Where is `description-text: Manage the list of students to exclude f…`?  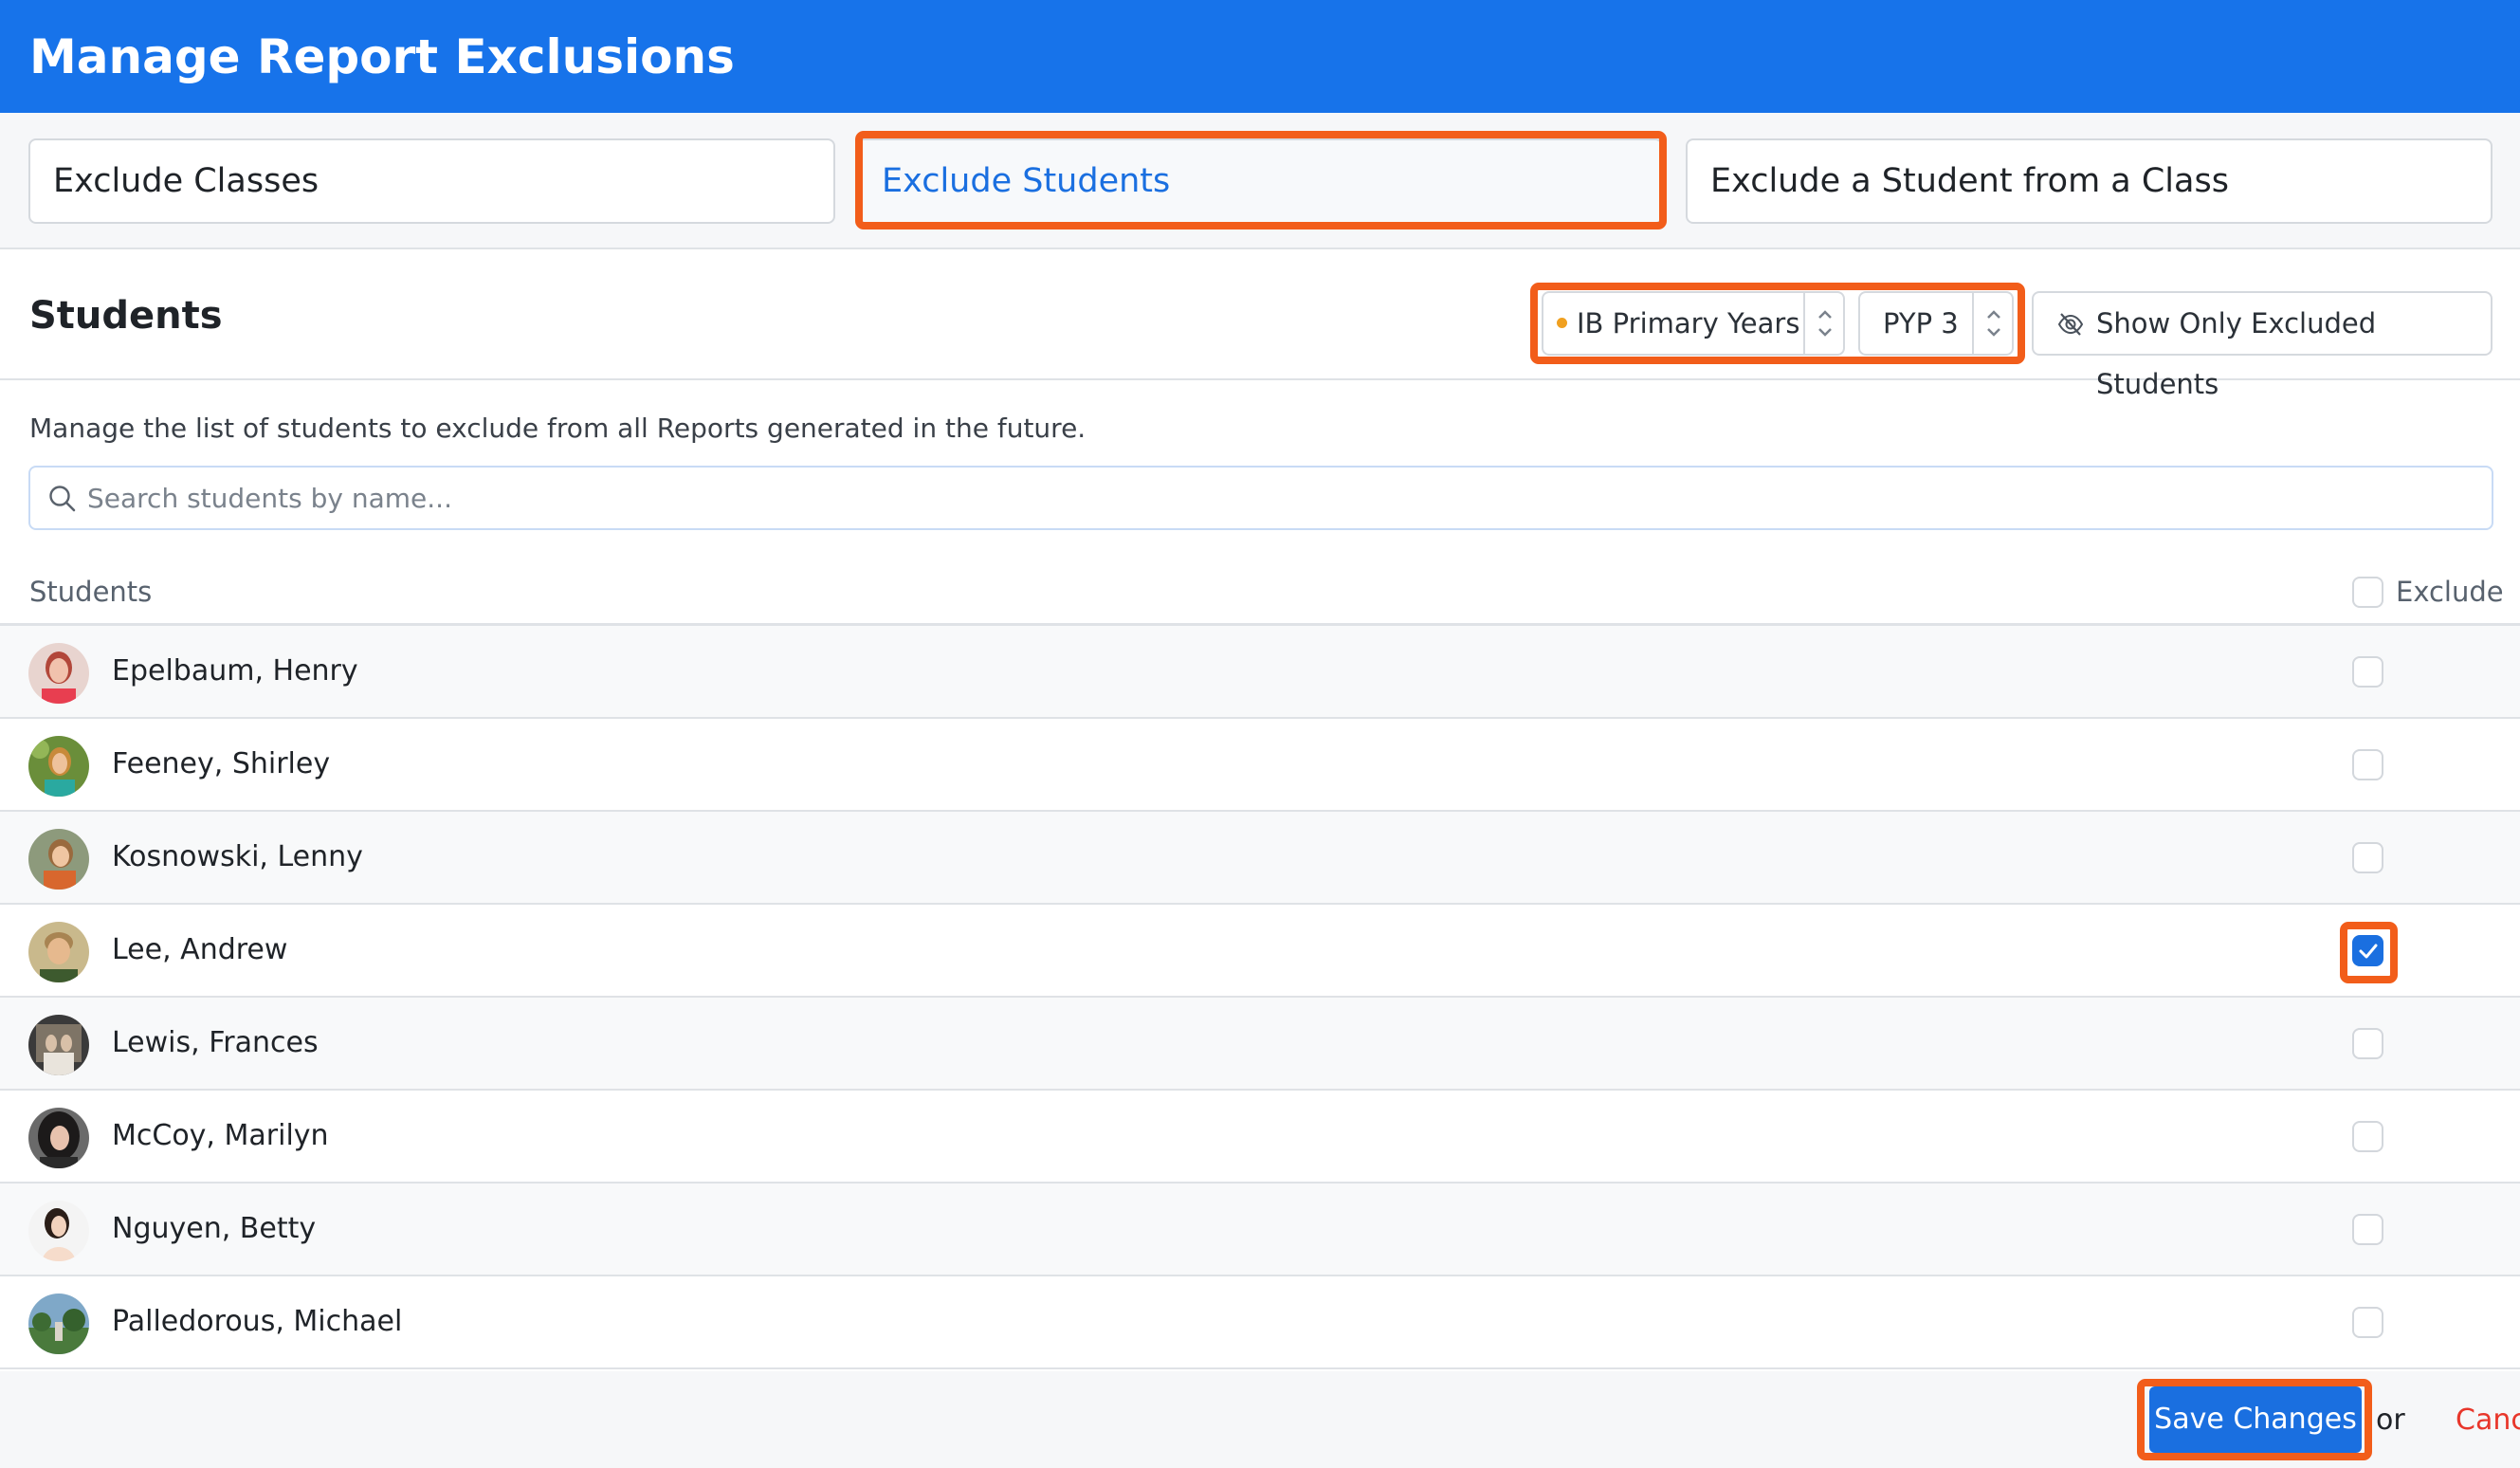
description-text: Manage the list of students to exclude f… is located at coordinates (558, 428).